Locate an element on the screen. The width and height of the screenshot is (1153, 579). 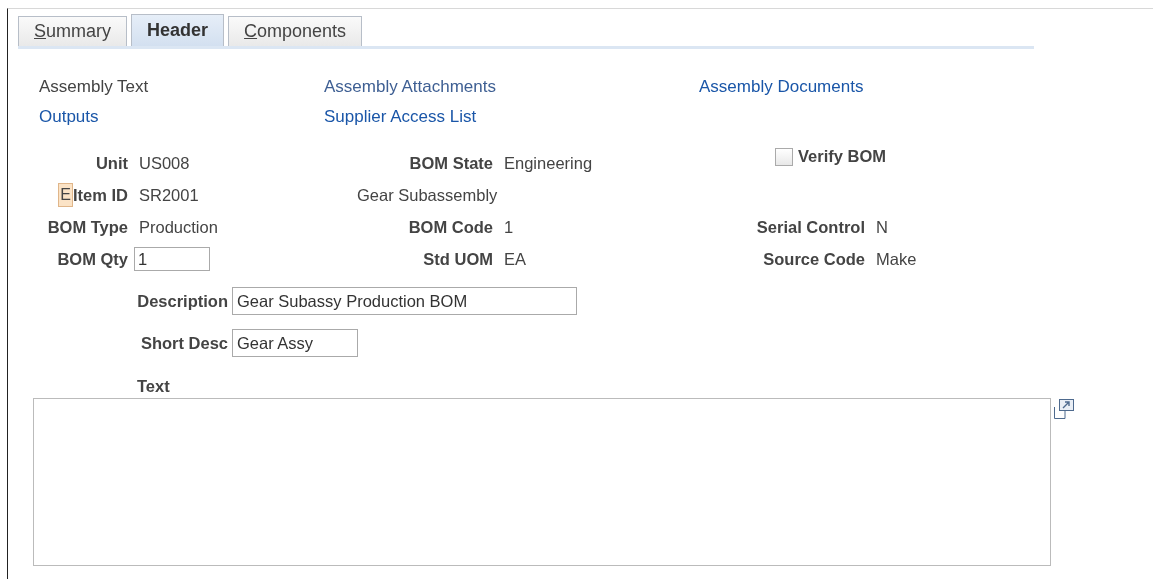
field-label: Text is located at coordinates (153, 386).